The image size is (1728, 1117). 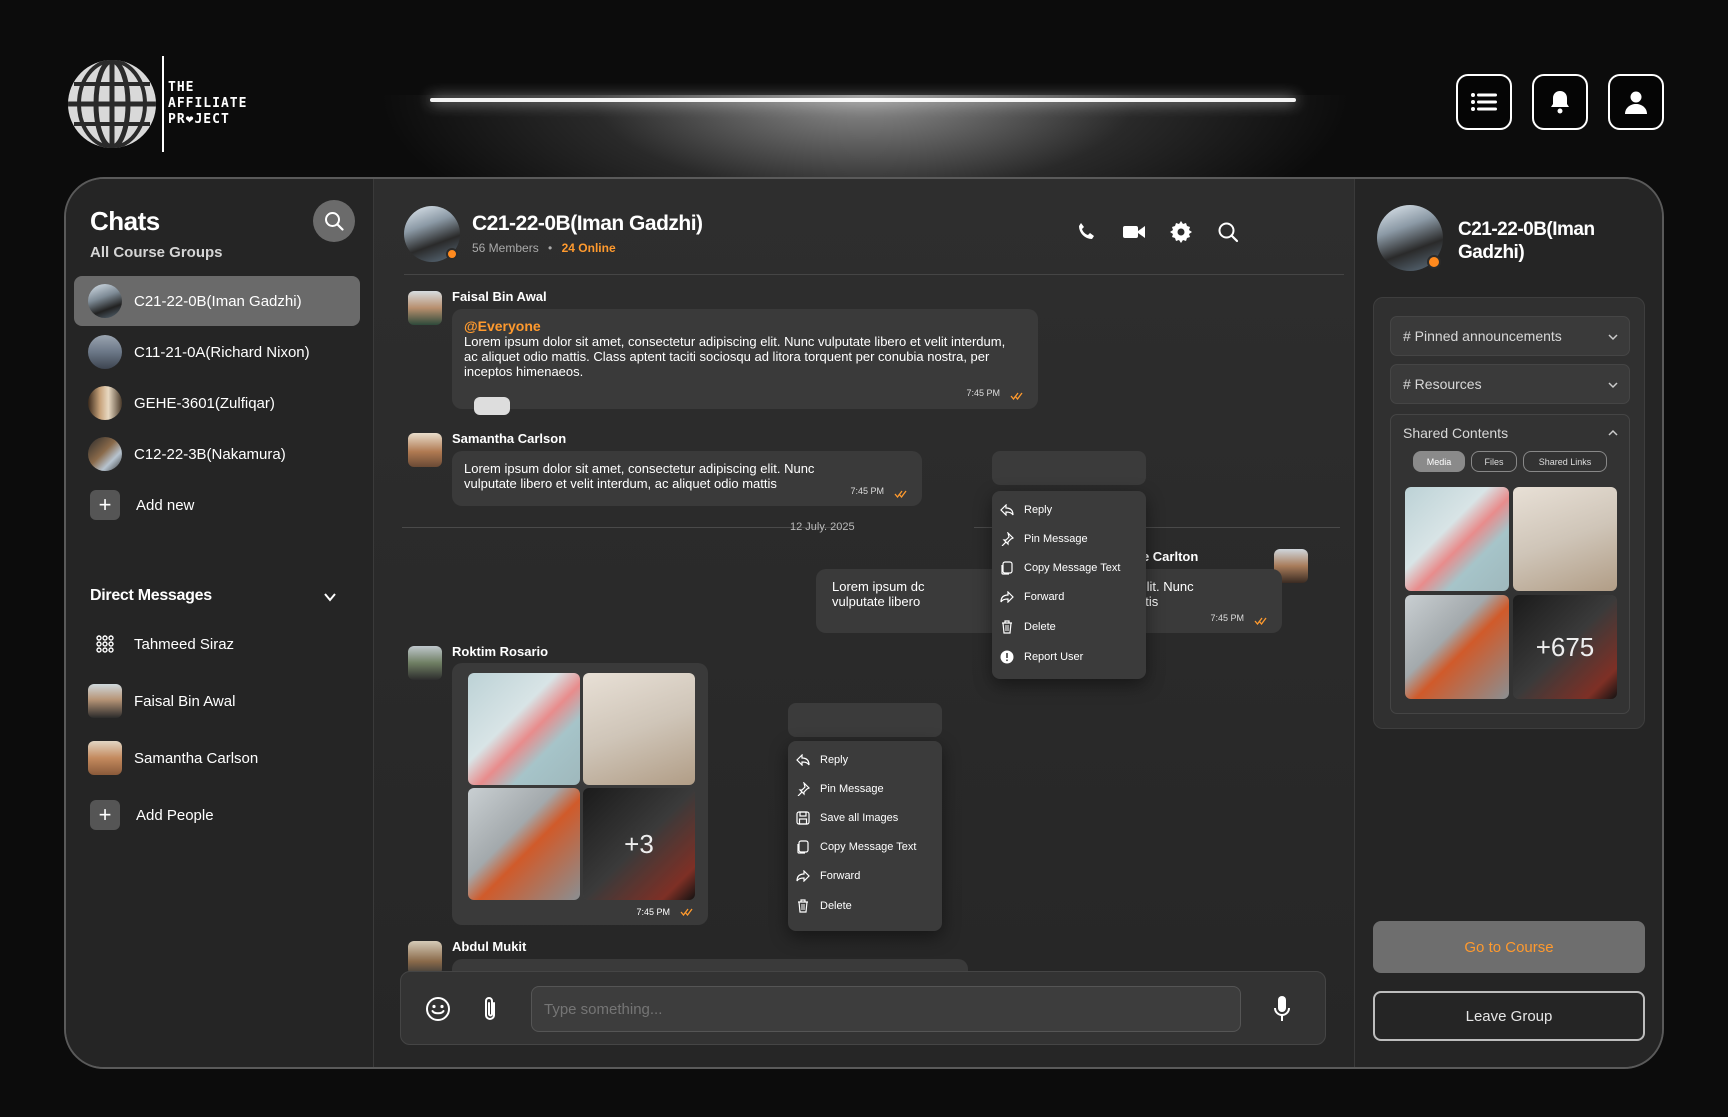 I want to click on brand-logo: THE AFFILIATE PR❤JECT, so click(x=157, y=104).